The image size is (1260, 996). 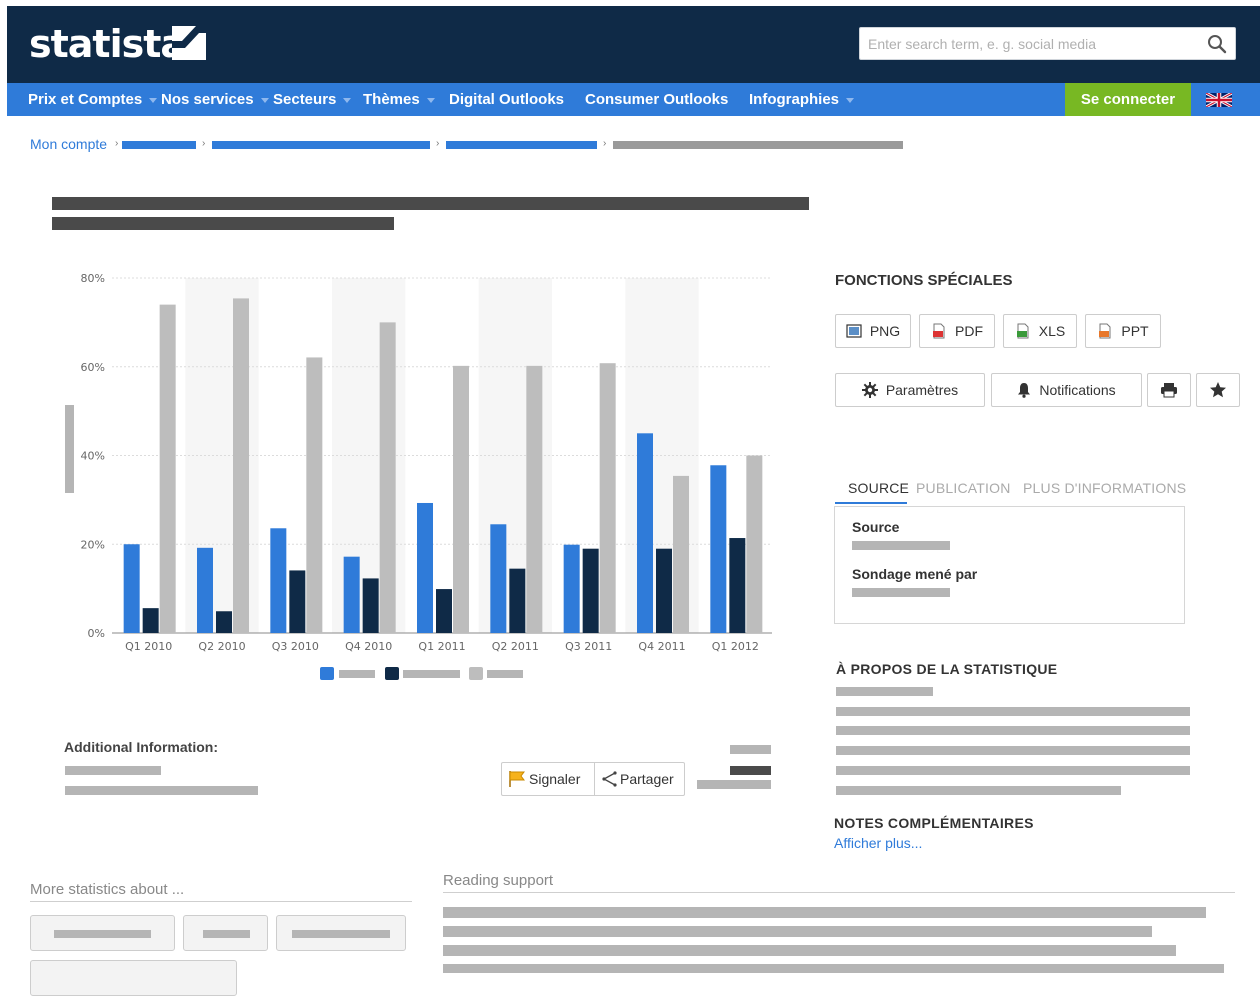 What do you see at coordinates (305, 99) in the screenshot?
I see `nav-label: Secteurs` at bounding box center [305, 99].